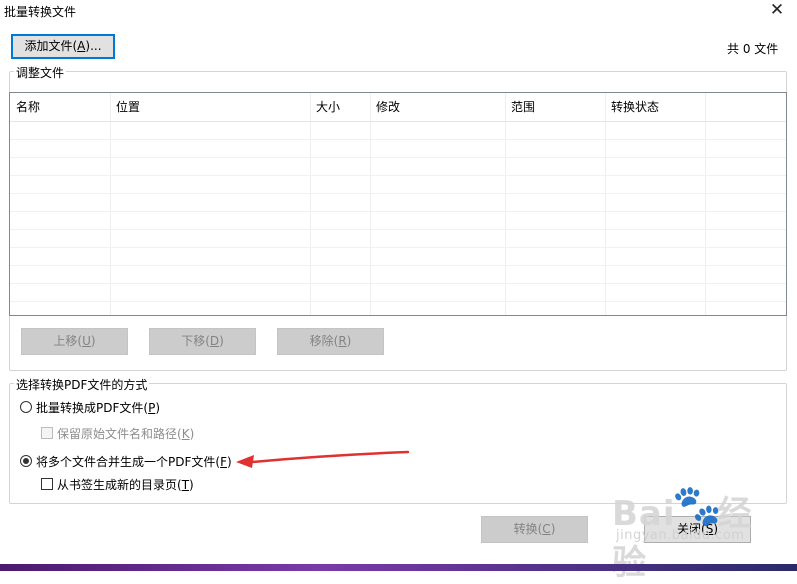  I want to click on convert-suffix: ), so click(553, 529).